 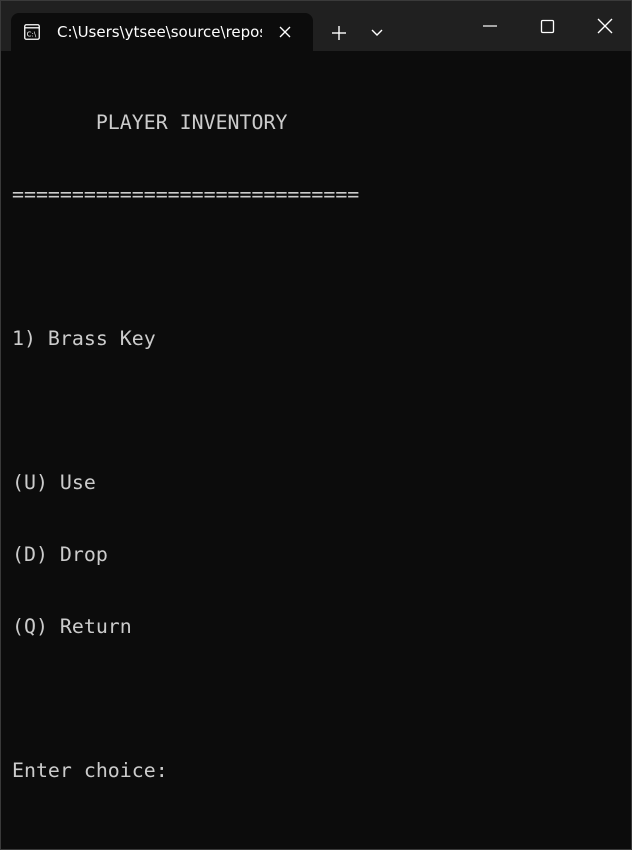 I want to click on option-drop: (D) Drop, so click(x=60, y=554).